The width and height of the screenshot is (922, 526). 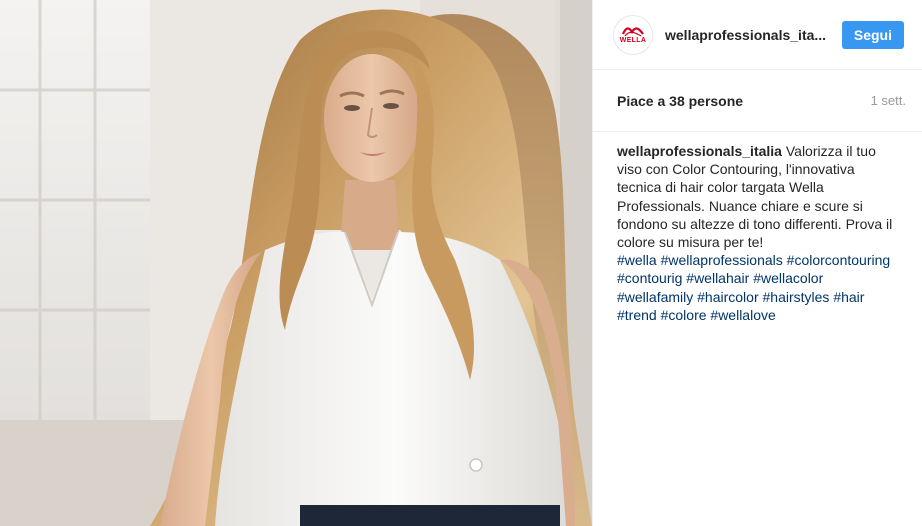 What do you see at coordinates (684, 315) in the screenshot?
I see `hashtag-link: #colore` at bounding box center [684, 315].